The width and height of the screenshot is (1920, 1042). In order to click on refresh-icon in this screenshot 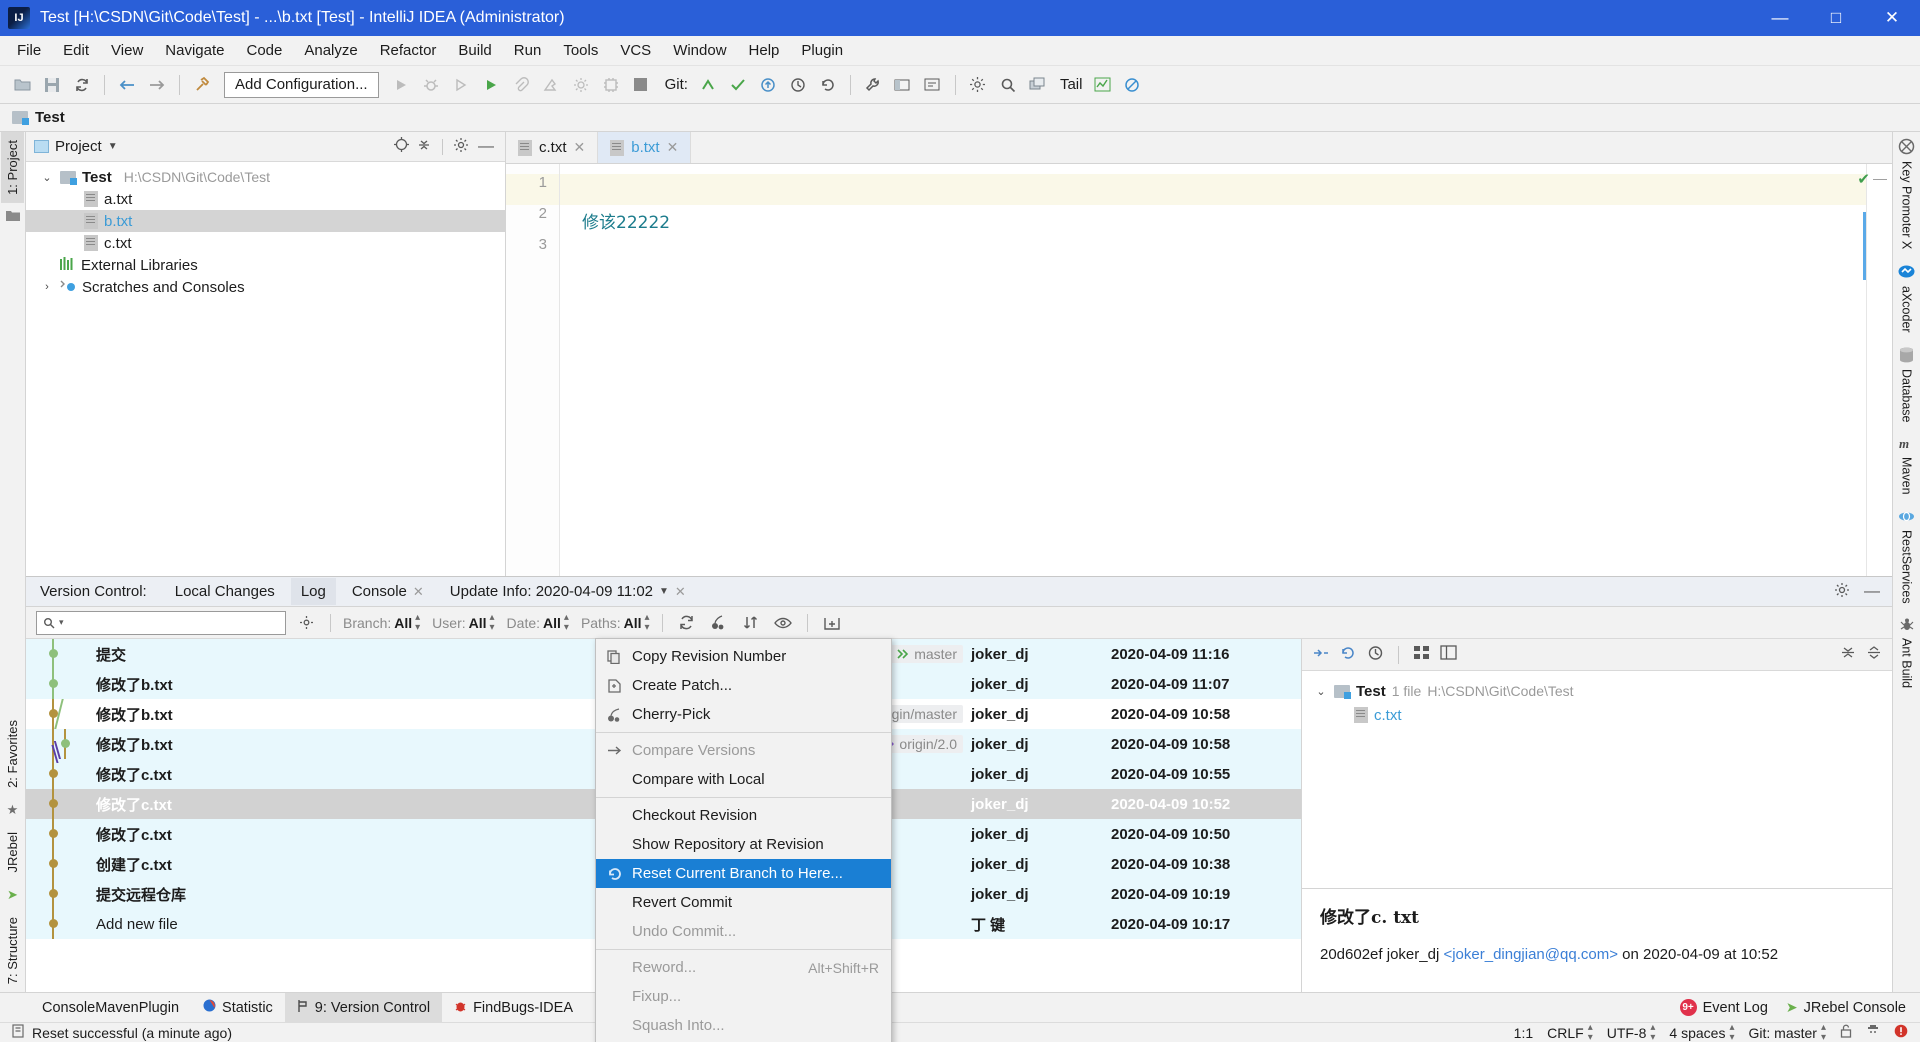, I will do `click(687, 623)`.